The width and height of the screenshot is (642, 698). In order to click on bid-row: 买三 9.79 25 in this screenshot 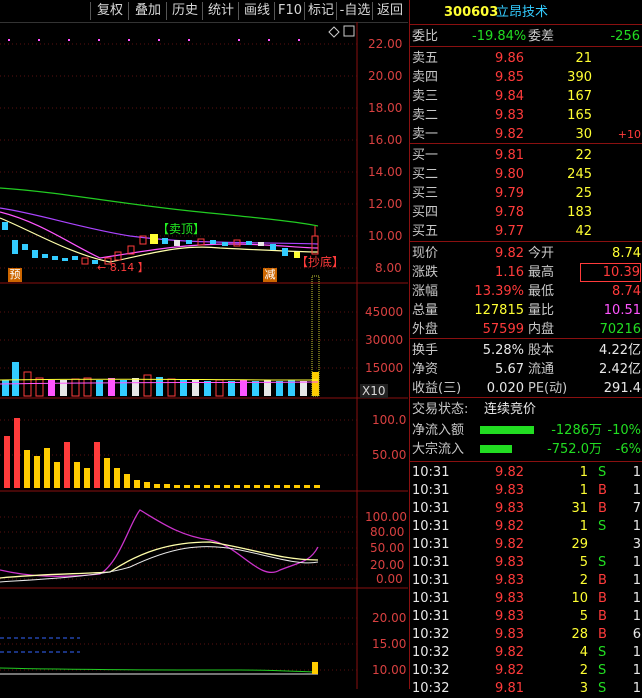, I will do `click(526, 193)`.